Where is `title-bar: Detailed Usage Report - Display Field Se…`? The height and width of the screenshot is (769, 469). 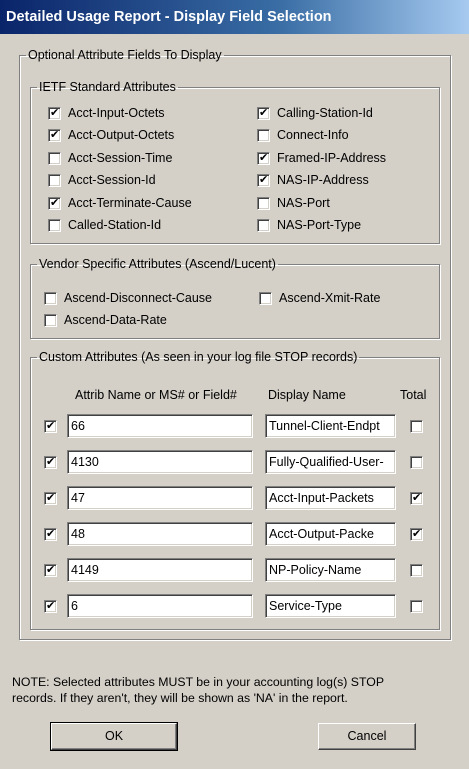
title-bar: Detailed Usage Report - Display Field Se… is located at coordinates (234, 17).